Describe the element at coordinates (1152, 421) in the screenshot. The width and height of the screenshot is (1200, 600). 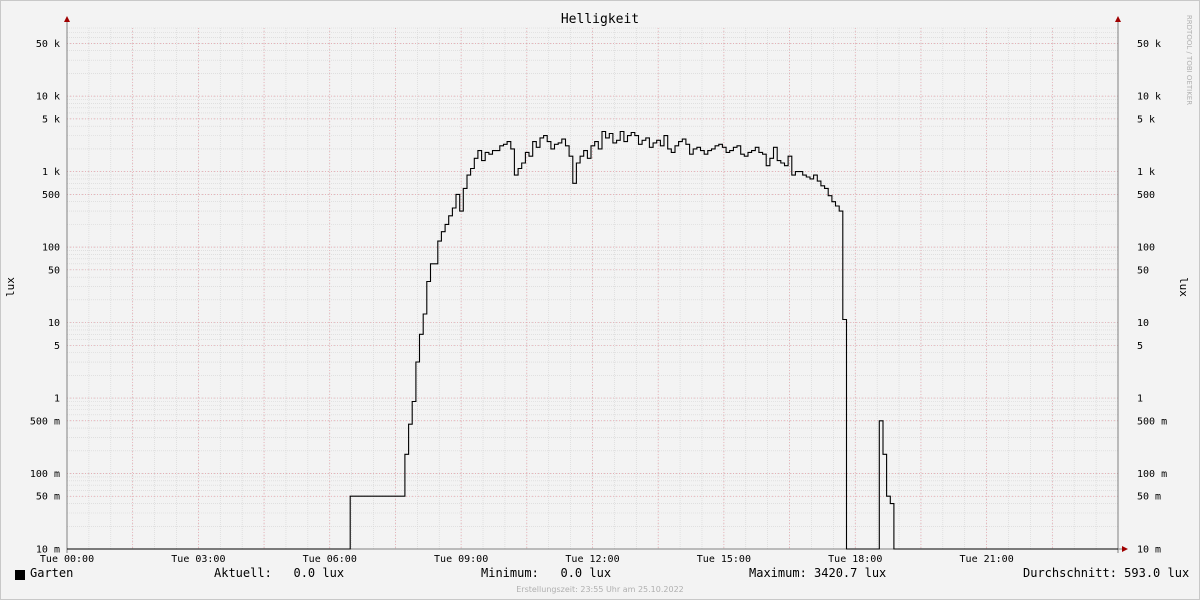
I see `y-tick-label-right: 500 m` at that location.